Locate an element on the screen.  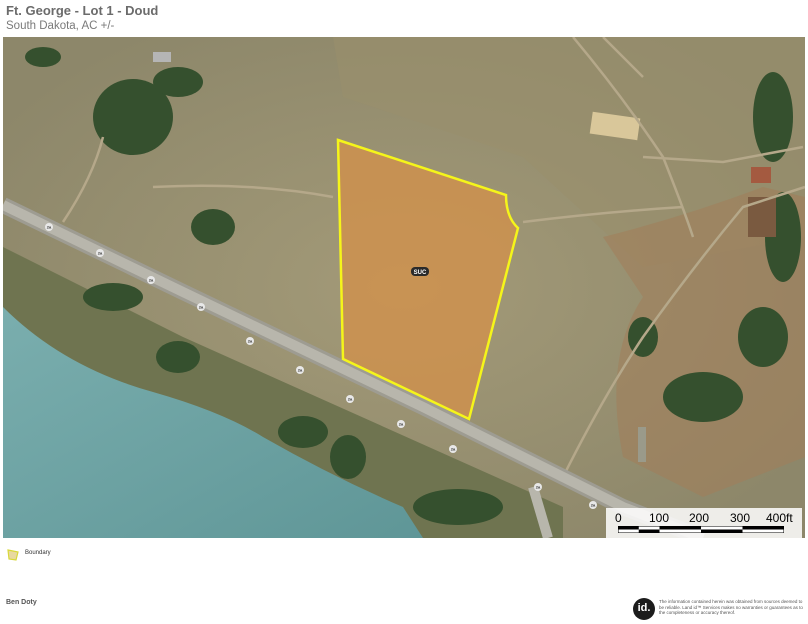
scale-tick-label: 400ft is located at coordinates (779, 518).